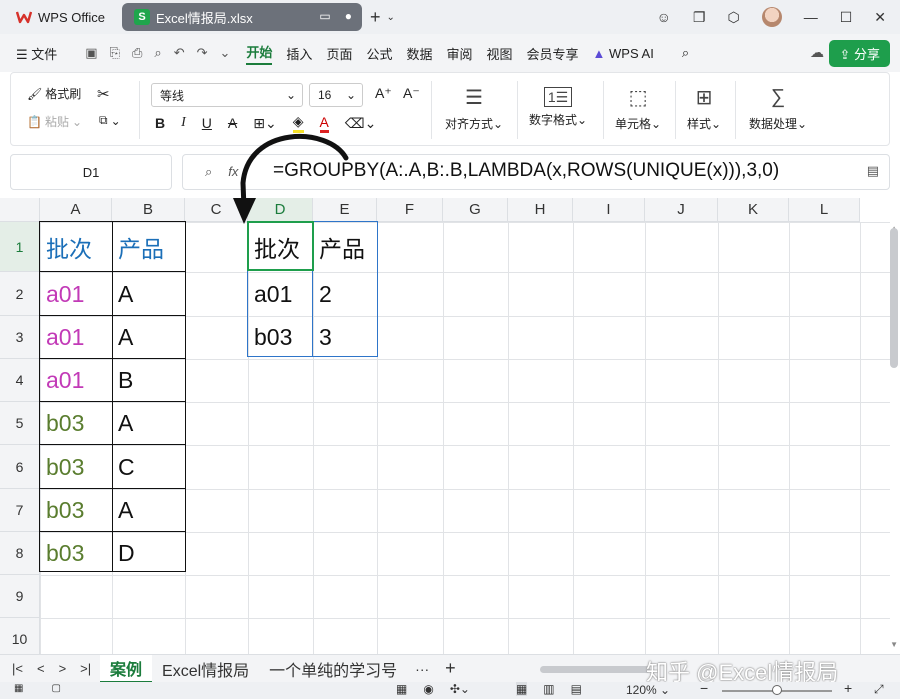 The width and height of the screenshot is (900, 699). What do you see at coordinates (428, 689) in the screenshot?
I see `eye-protection-icon: ◉` at bounding box center [428, 689].